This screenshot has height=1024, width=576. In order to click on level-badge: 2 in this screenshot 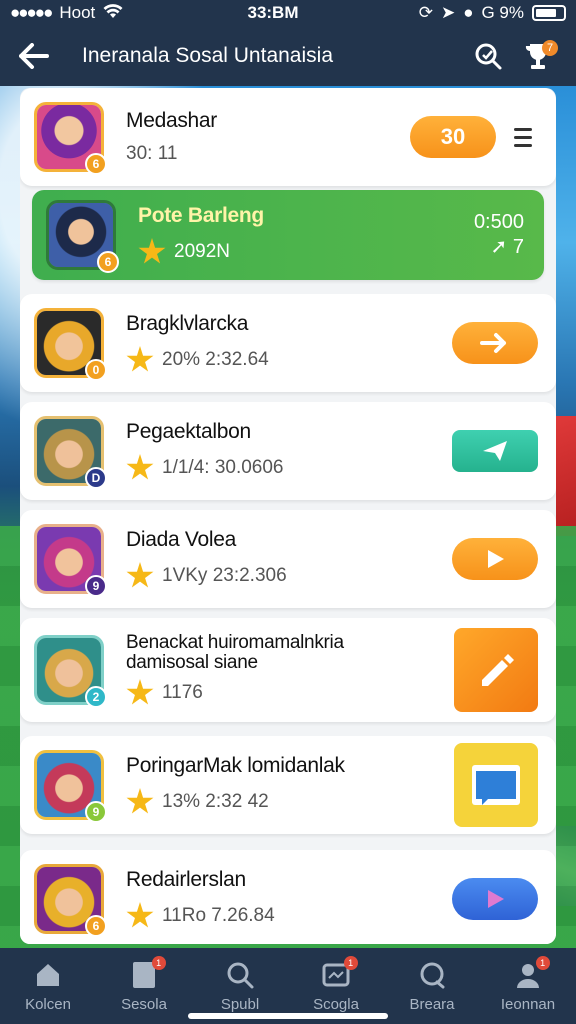, I will do `click(96, 697)`.